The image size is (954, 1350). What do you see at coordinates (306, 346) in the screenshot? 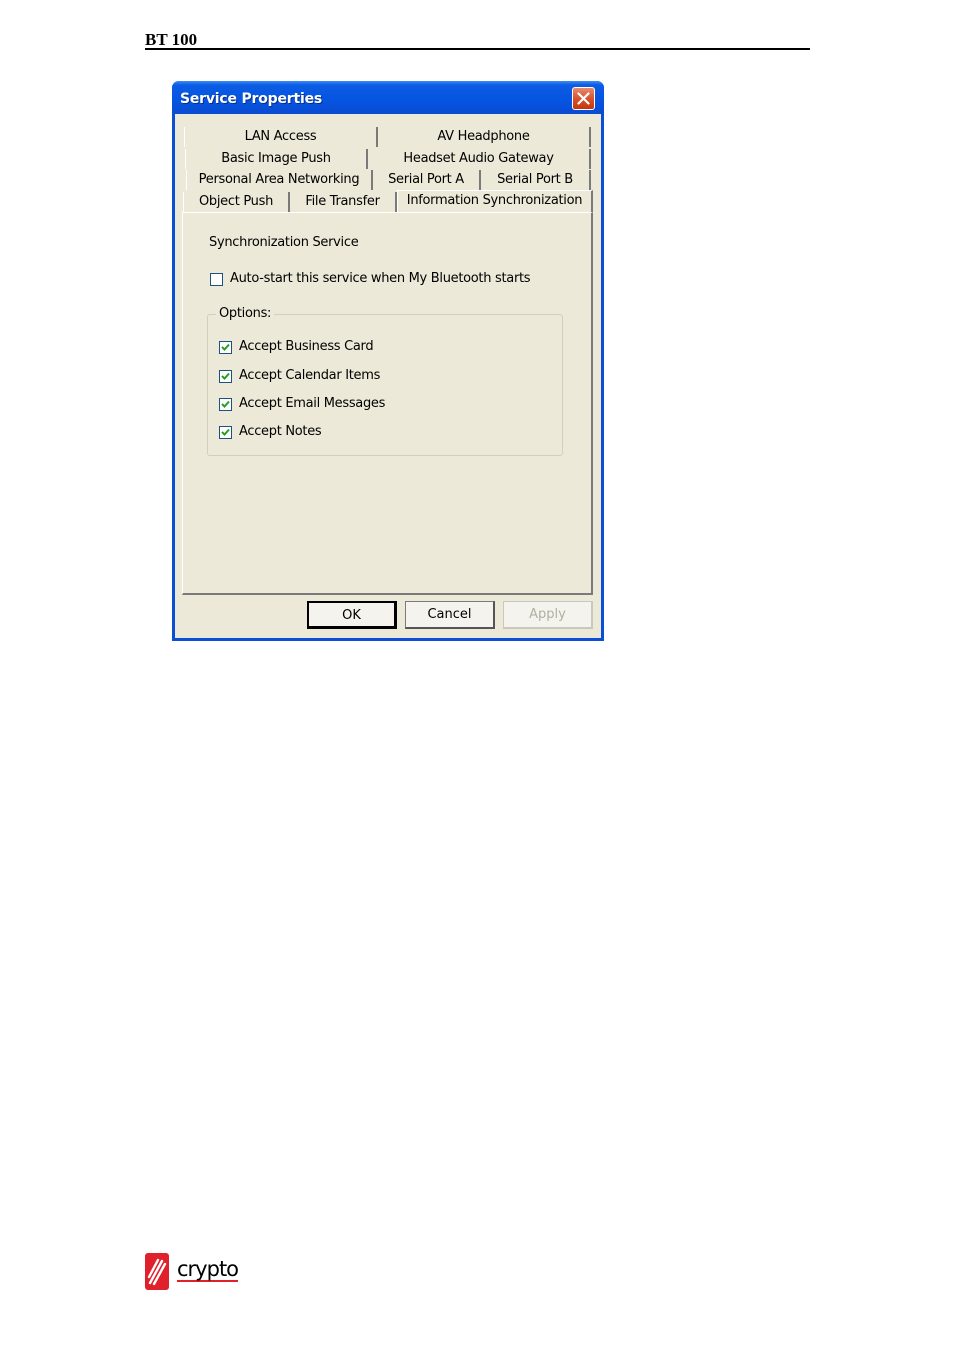
I see `accept-business-card-label: Accept Business Card` at bounding box center [306, 346].